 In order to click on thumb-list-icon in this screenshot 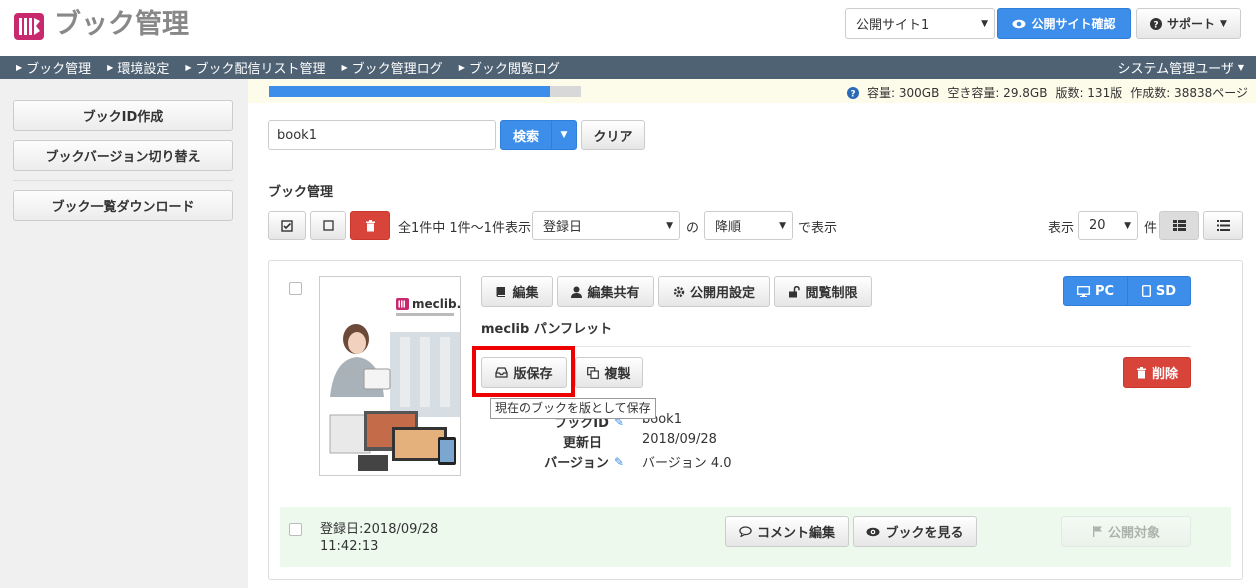, I will do `click(1179, 225)`.